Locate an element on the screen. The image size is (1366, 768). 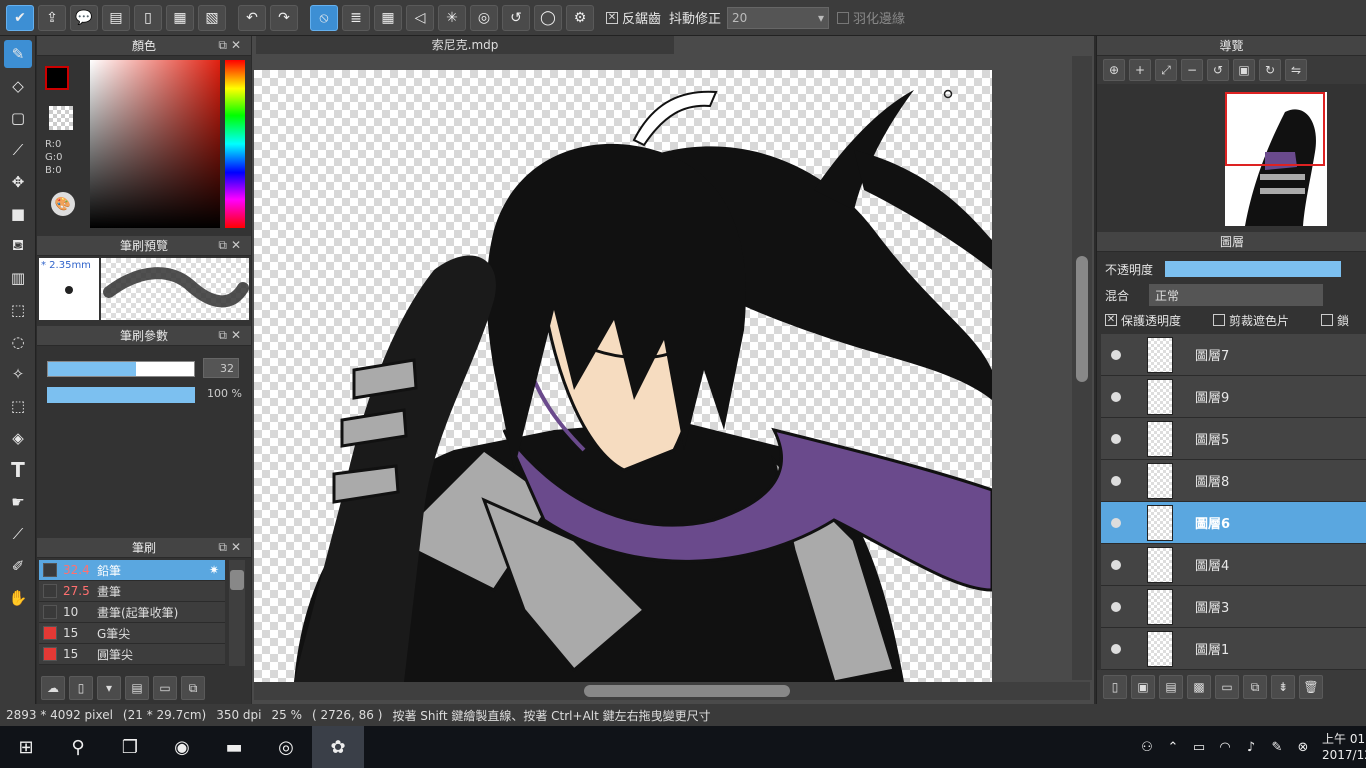
shape-tool-icon: ▢ is located at coordinates (18, 118).